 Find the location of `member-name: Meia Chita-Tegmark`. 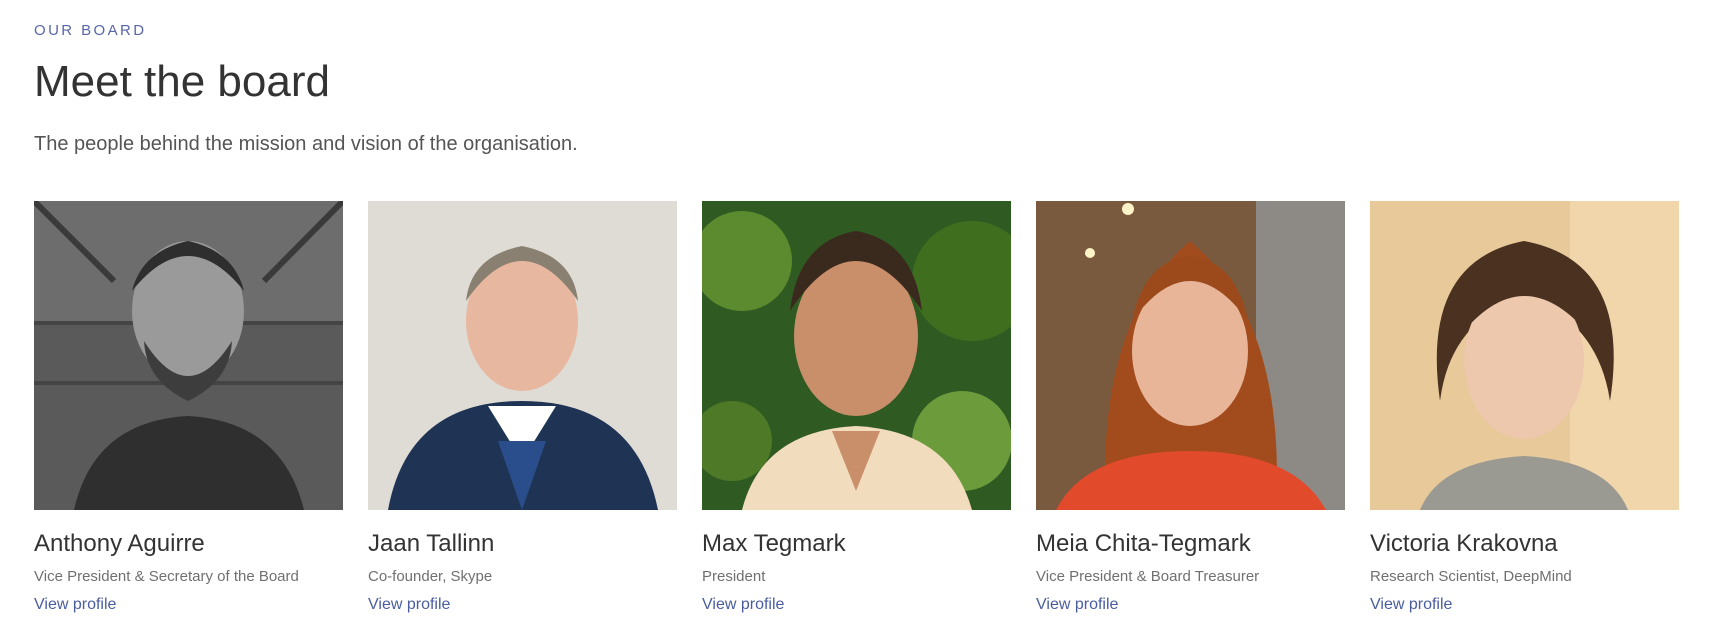

member-name: Meia Chita-Tegmark is located at coordinates (1143, 543).